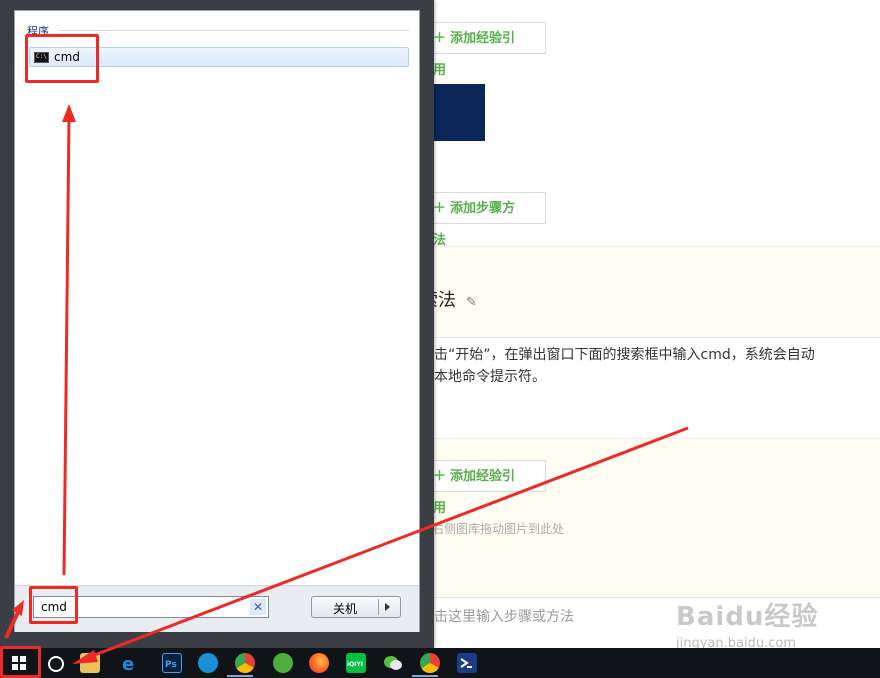 The image size is (880, 678). What do you see at coordinates (258, 607) in the screenshot?
I see `clear-search-icon: ✕` at bounding box center [258, 607].